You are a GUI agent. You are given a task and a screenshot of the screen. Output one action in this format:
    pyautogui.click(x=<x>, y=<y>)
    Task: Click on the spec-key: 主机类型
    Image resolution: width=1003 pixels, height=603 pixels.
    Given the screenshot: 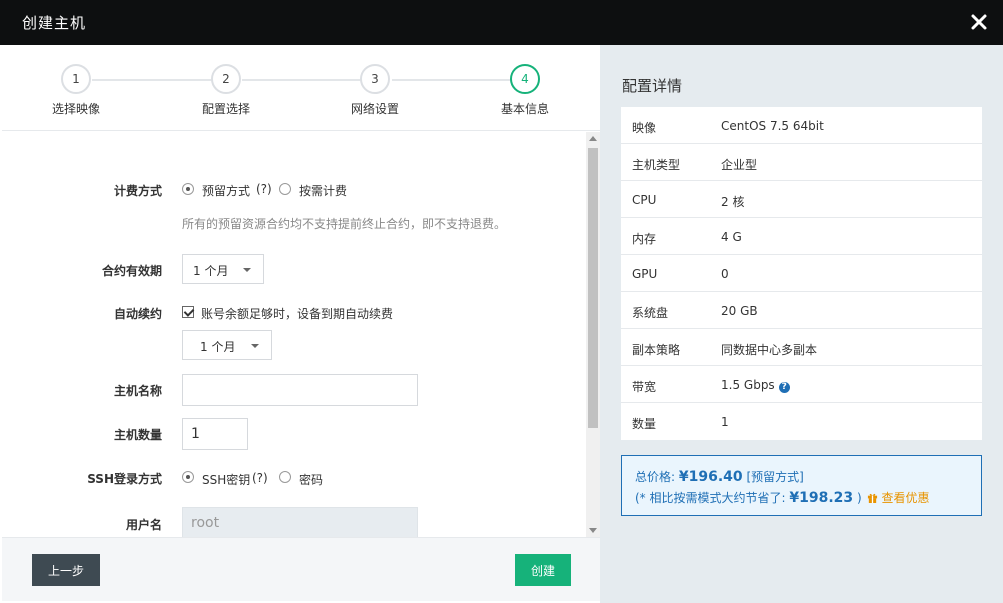 What is the action you would take?
    pyautogui.click(x=656, y=165)
    